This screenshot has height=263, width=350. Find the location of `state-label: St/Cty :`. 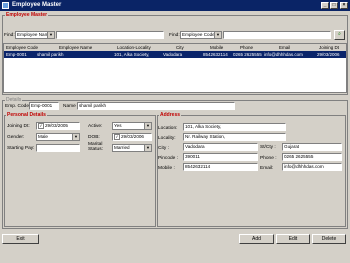

state-label: St/Cty : is located at coordinates (268, 147).